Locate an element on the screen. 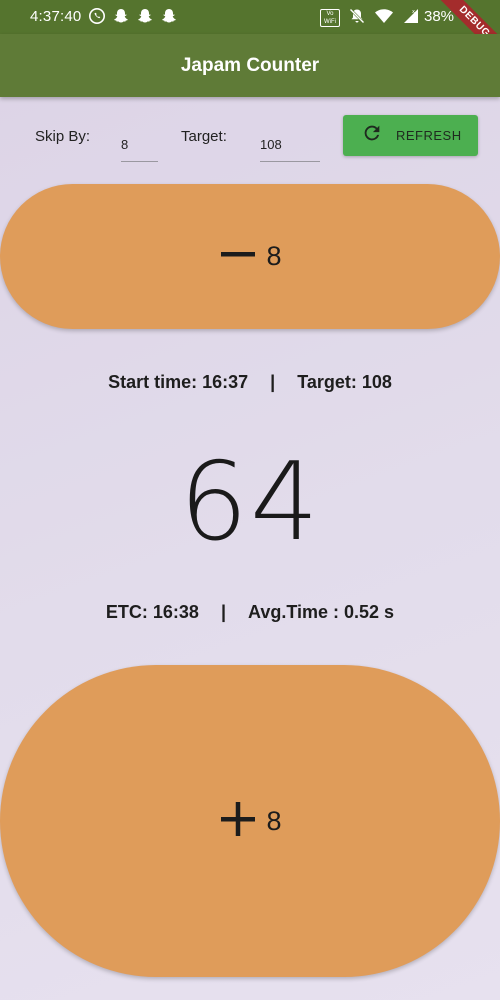 This screenshot has width=500, height=1000. vowifi-icon: Vo WiFi is located at coordinates (330, 18).